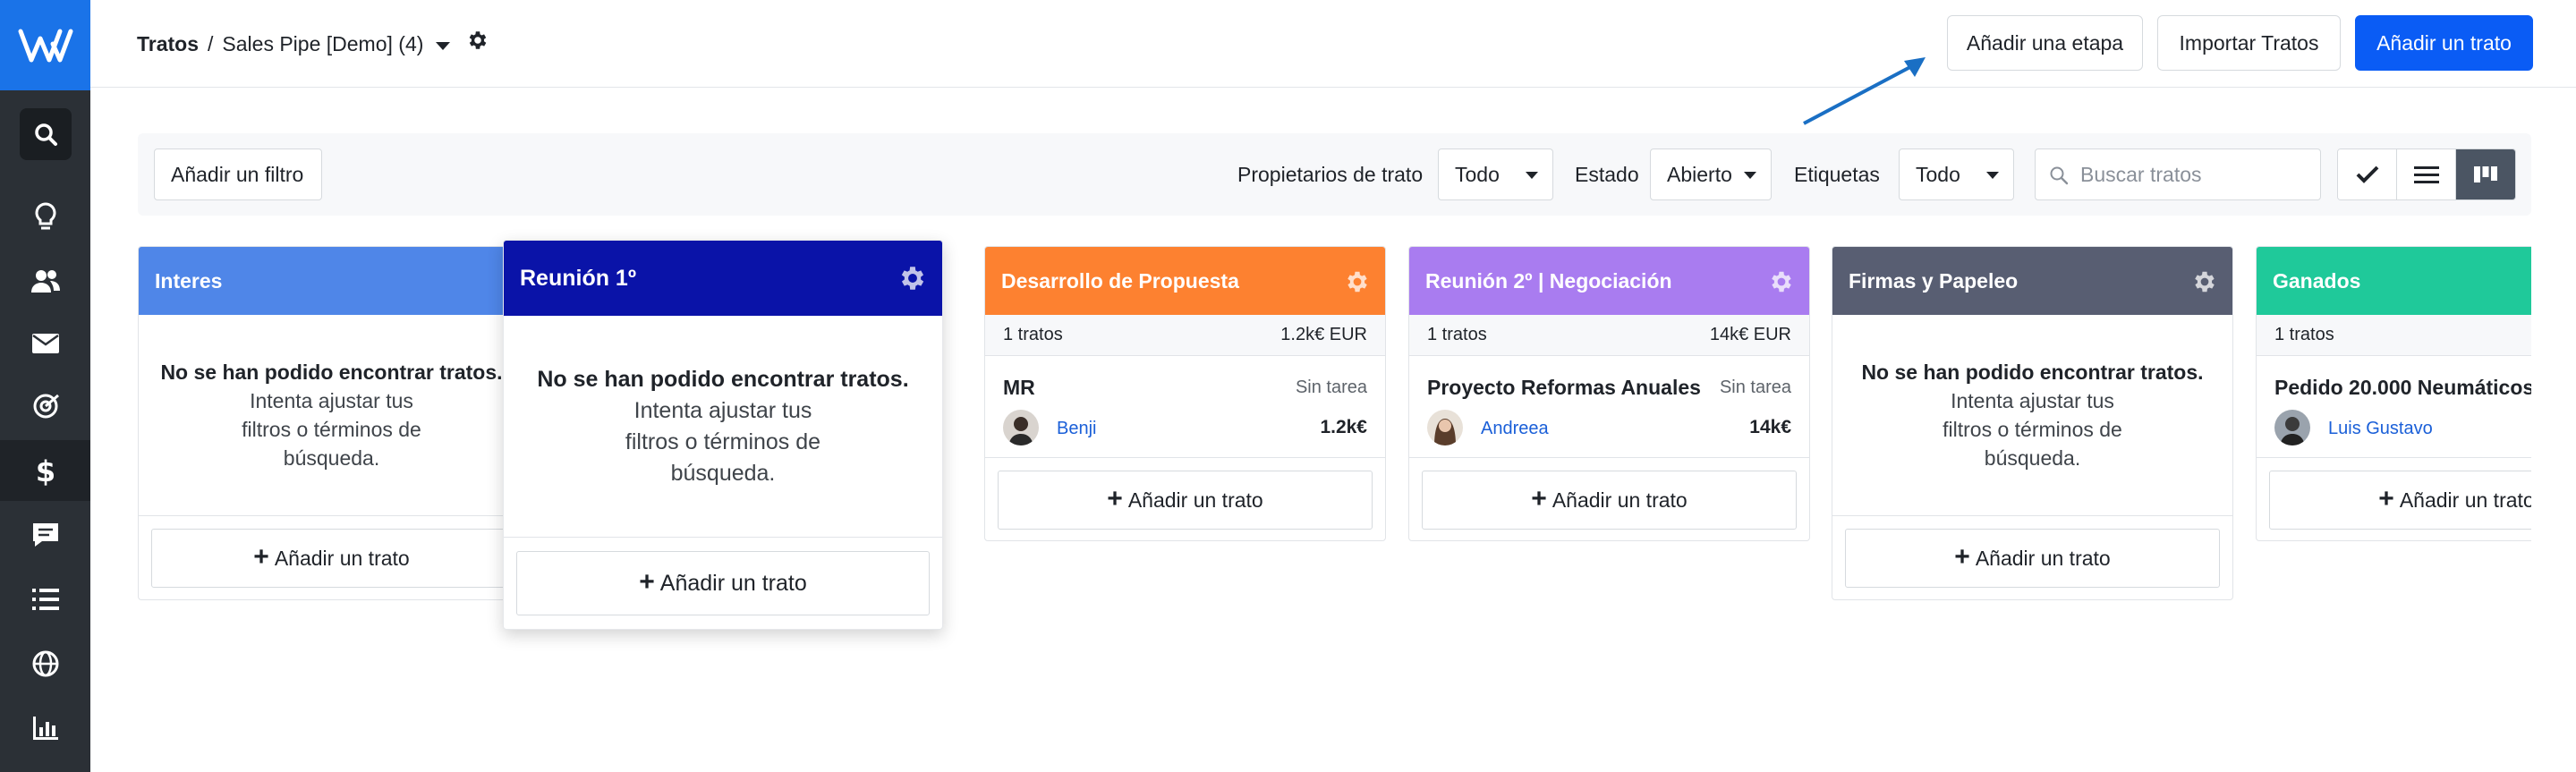 Image resolution: width=2576 pixels, height=772 pixels. Describe the element at coordinates (1750, 334) in the screenshot. I see `deal-total: 14k€ EUR` at that location.